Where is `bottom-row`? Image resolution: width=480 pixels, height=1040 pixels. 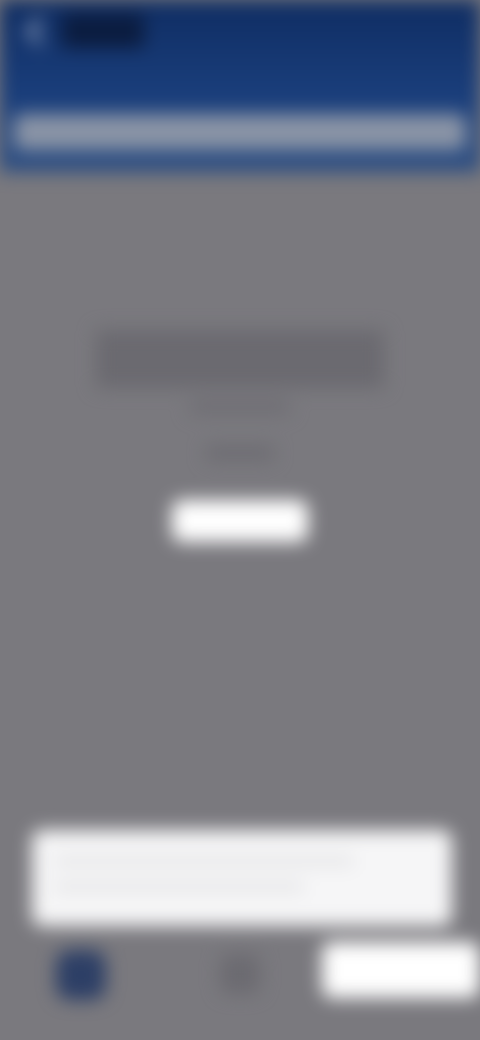
bottom-row is located at coordinates (240, 974).